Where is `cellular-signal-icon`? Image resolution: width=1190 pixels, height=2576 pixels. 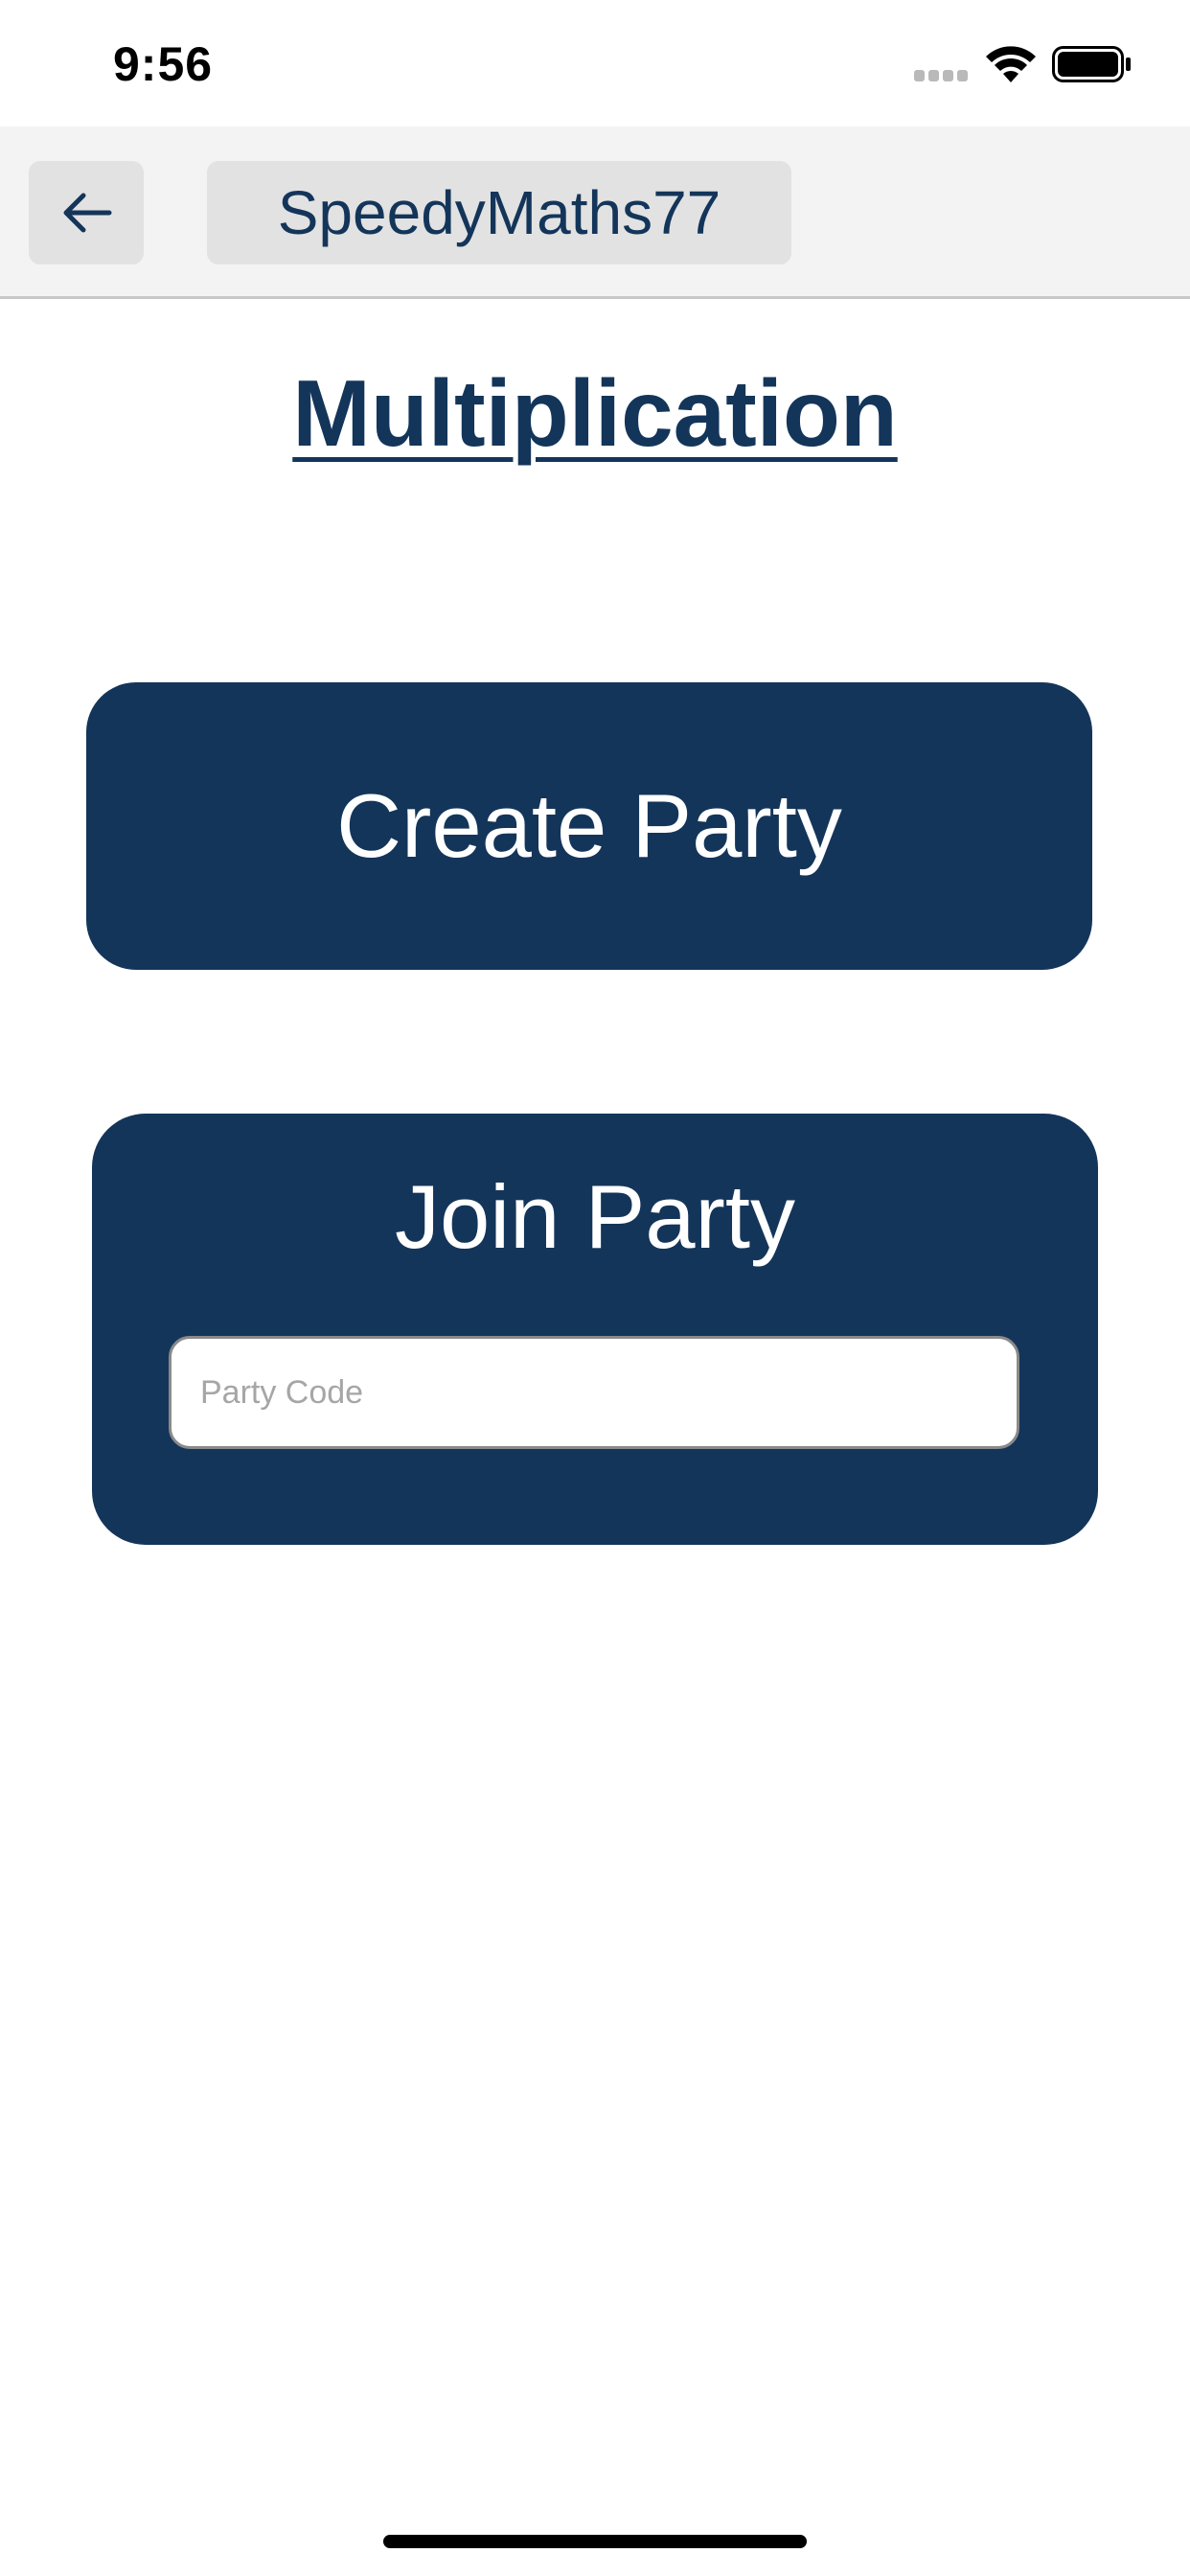 cellular-signal-icon is located at coordinates (941, 75).